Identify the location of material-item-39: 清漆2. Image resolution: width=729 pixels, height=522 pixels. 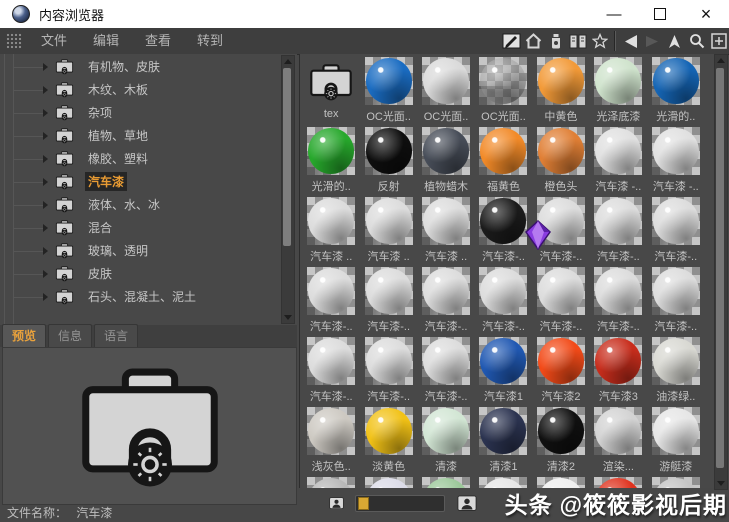
(561, 442).